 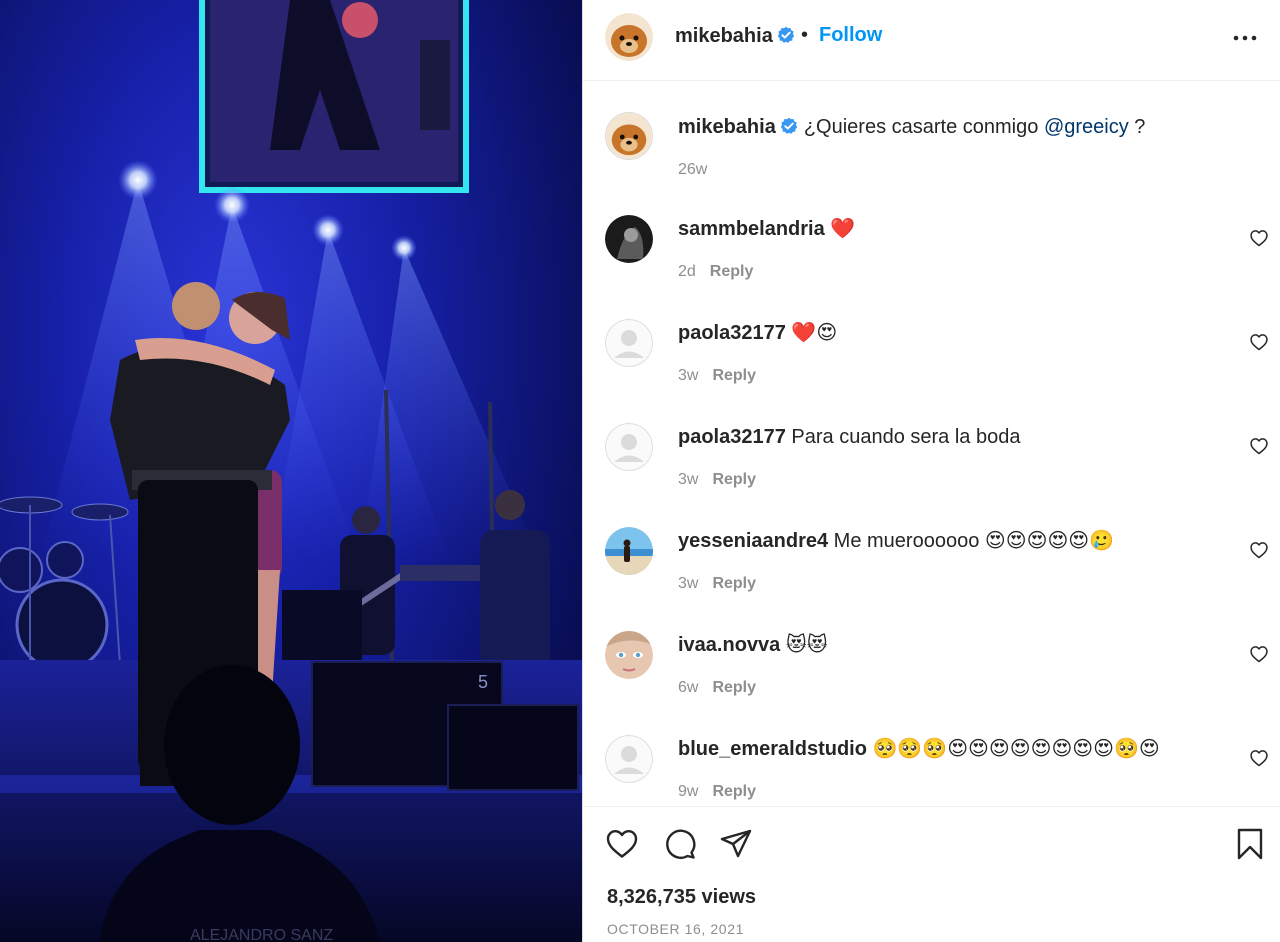 What do you see at coordinates (772, 749) in the screenshot?
I see `commenter-username: blue_emeraldstudio` at bounding box center [772, 749].